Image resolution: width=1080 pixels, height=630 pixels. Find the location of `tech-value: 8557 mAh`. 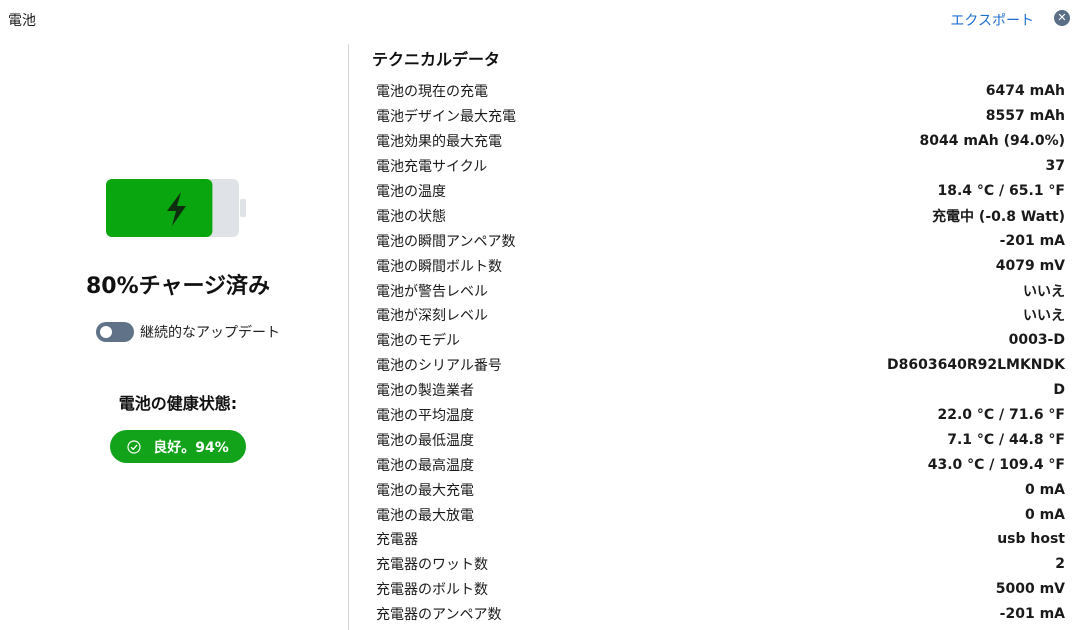

tech-value: 8557 mAh is located at coordinates (1025, 116).